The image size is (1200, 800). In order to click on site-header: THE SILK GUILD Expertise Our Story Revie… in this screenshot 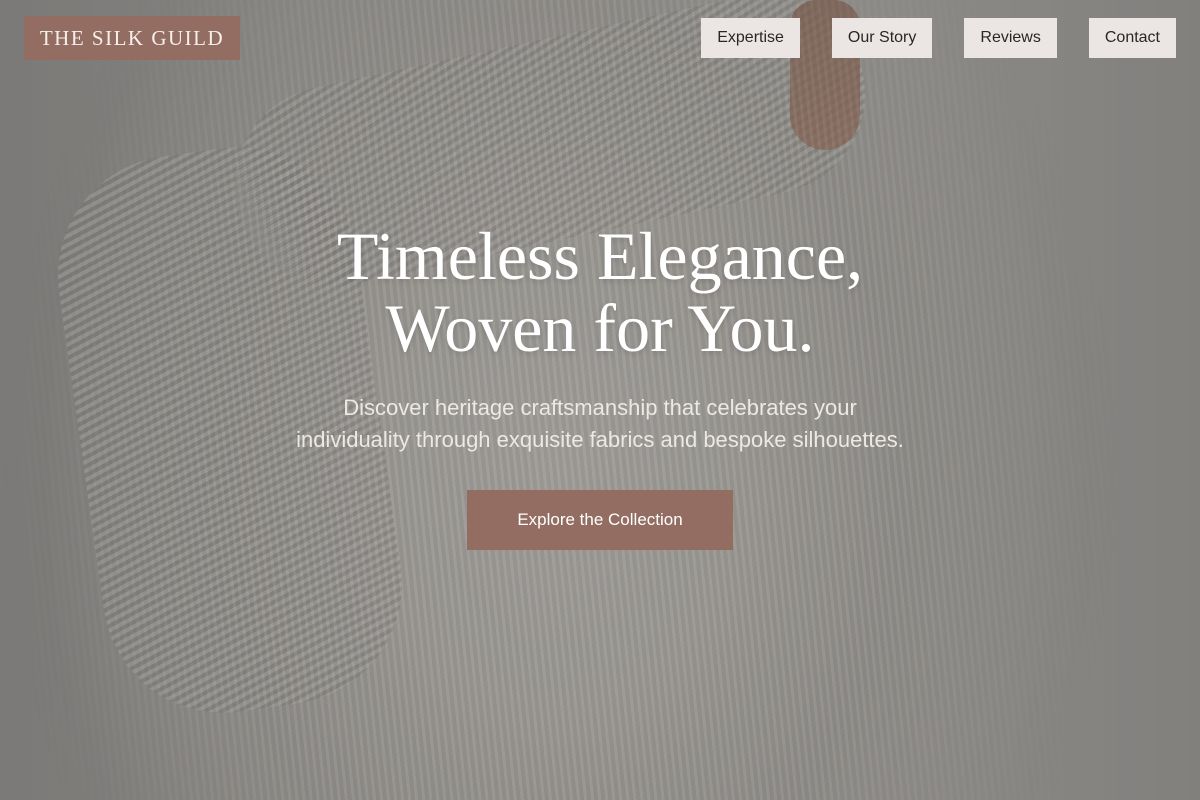, I will do `click(600, 40)`.